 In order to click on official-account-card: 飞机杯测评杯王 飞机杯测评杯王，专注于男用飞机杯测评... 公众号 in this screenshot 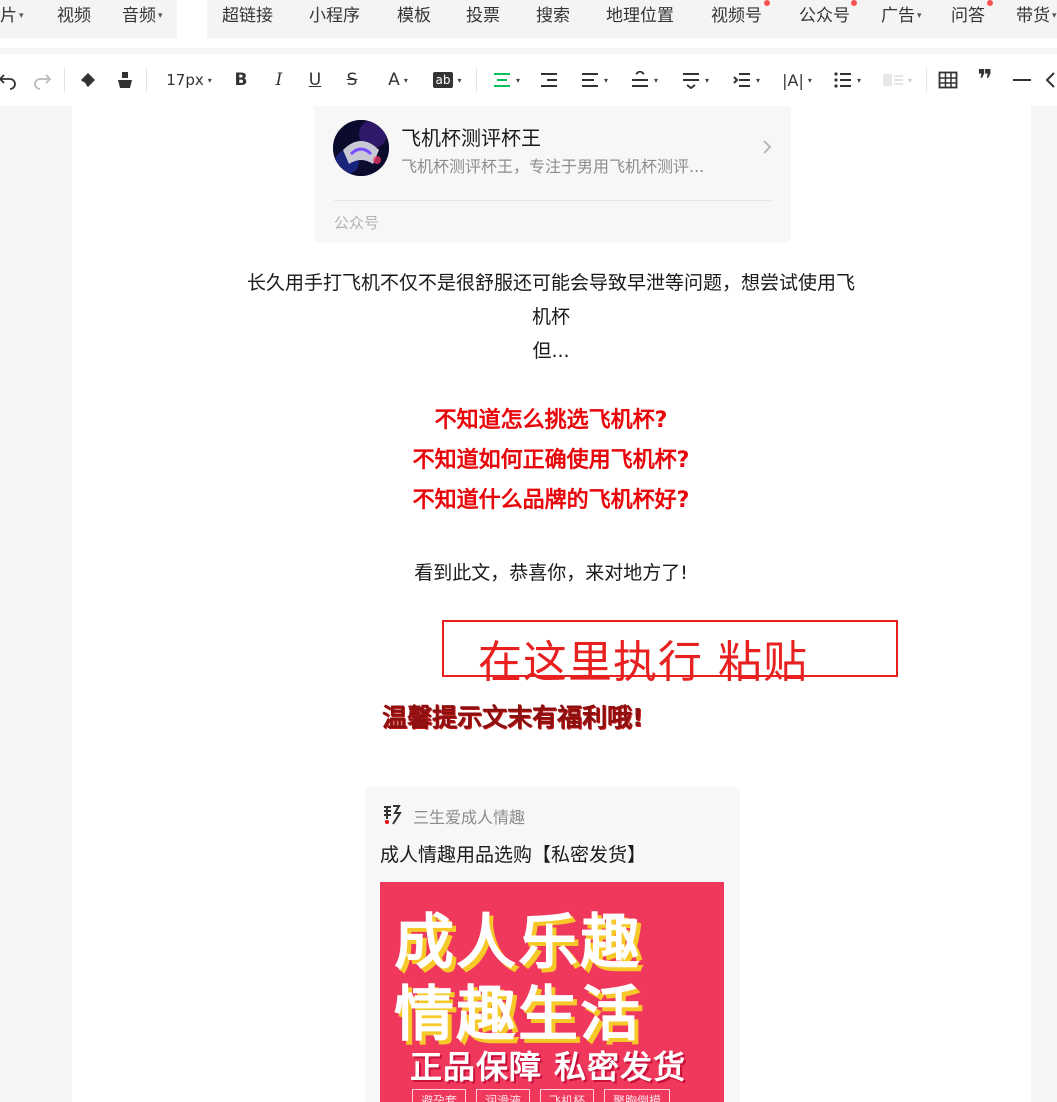, I will do `click(552, 174)`.